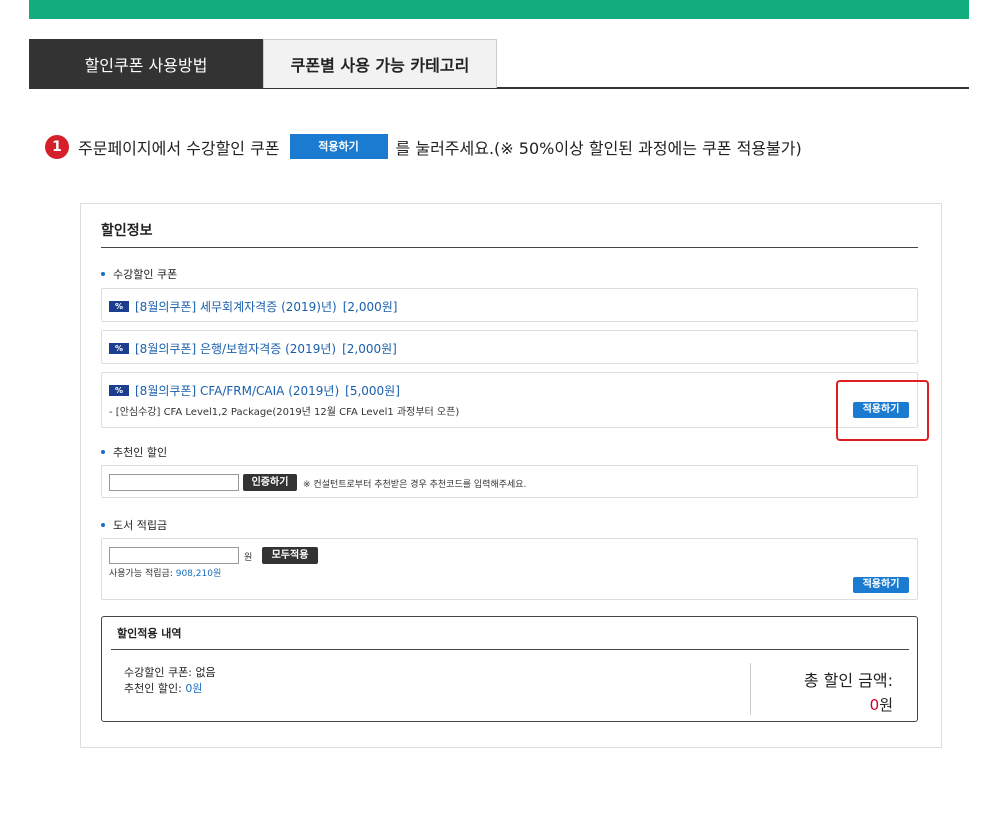 This screenshot has width=1002, height=818. I want to click on available-points-value: 908,210원, so click(198, 574).